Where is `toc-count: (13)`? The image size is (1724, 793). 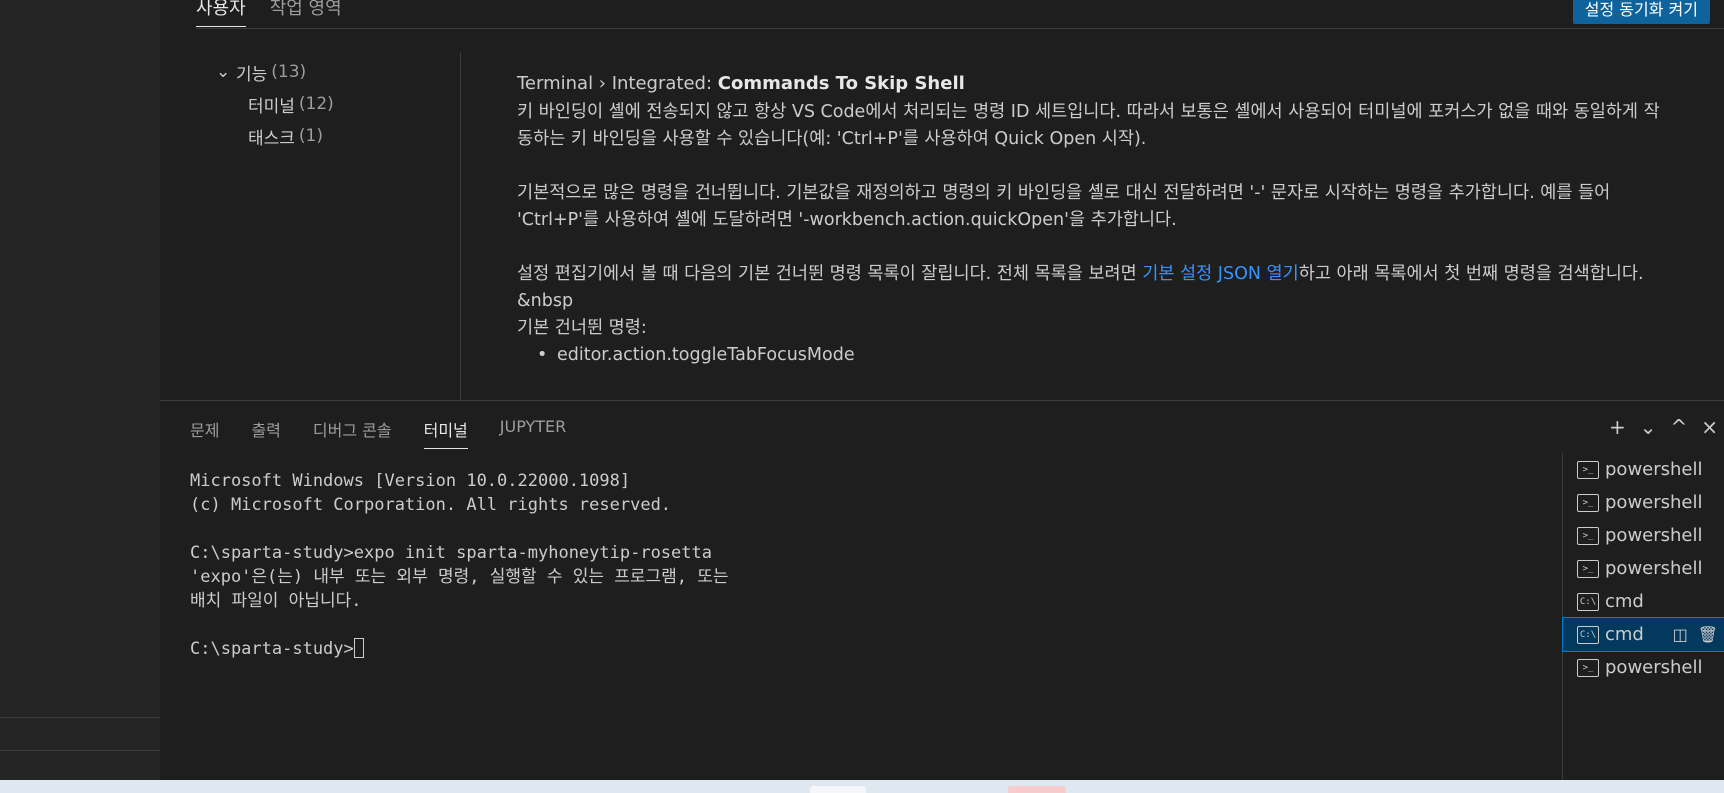
toc-count: (13) is located at coordinates (289, 72).